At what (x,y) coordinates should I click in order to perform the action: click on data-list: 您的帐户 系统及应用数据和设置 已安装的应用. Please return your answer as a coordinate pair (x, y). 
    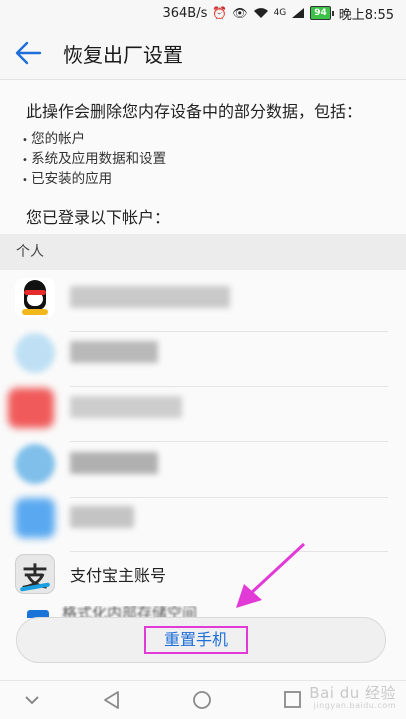
    Looking at the image, I should click on (94, 160).